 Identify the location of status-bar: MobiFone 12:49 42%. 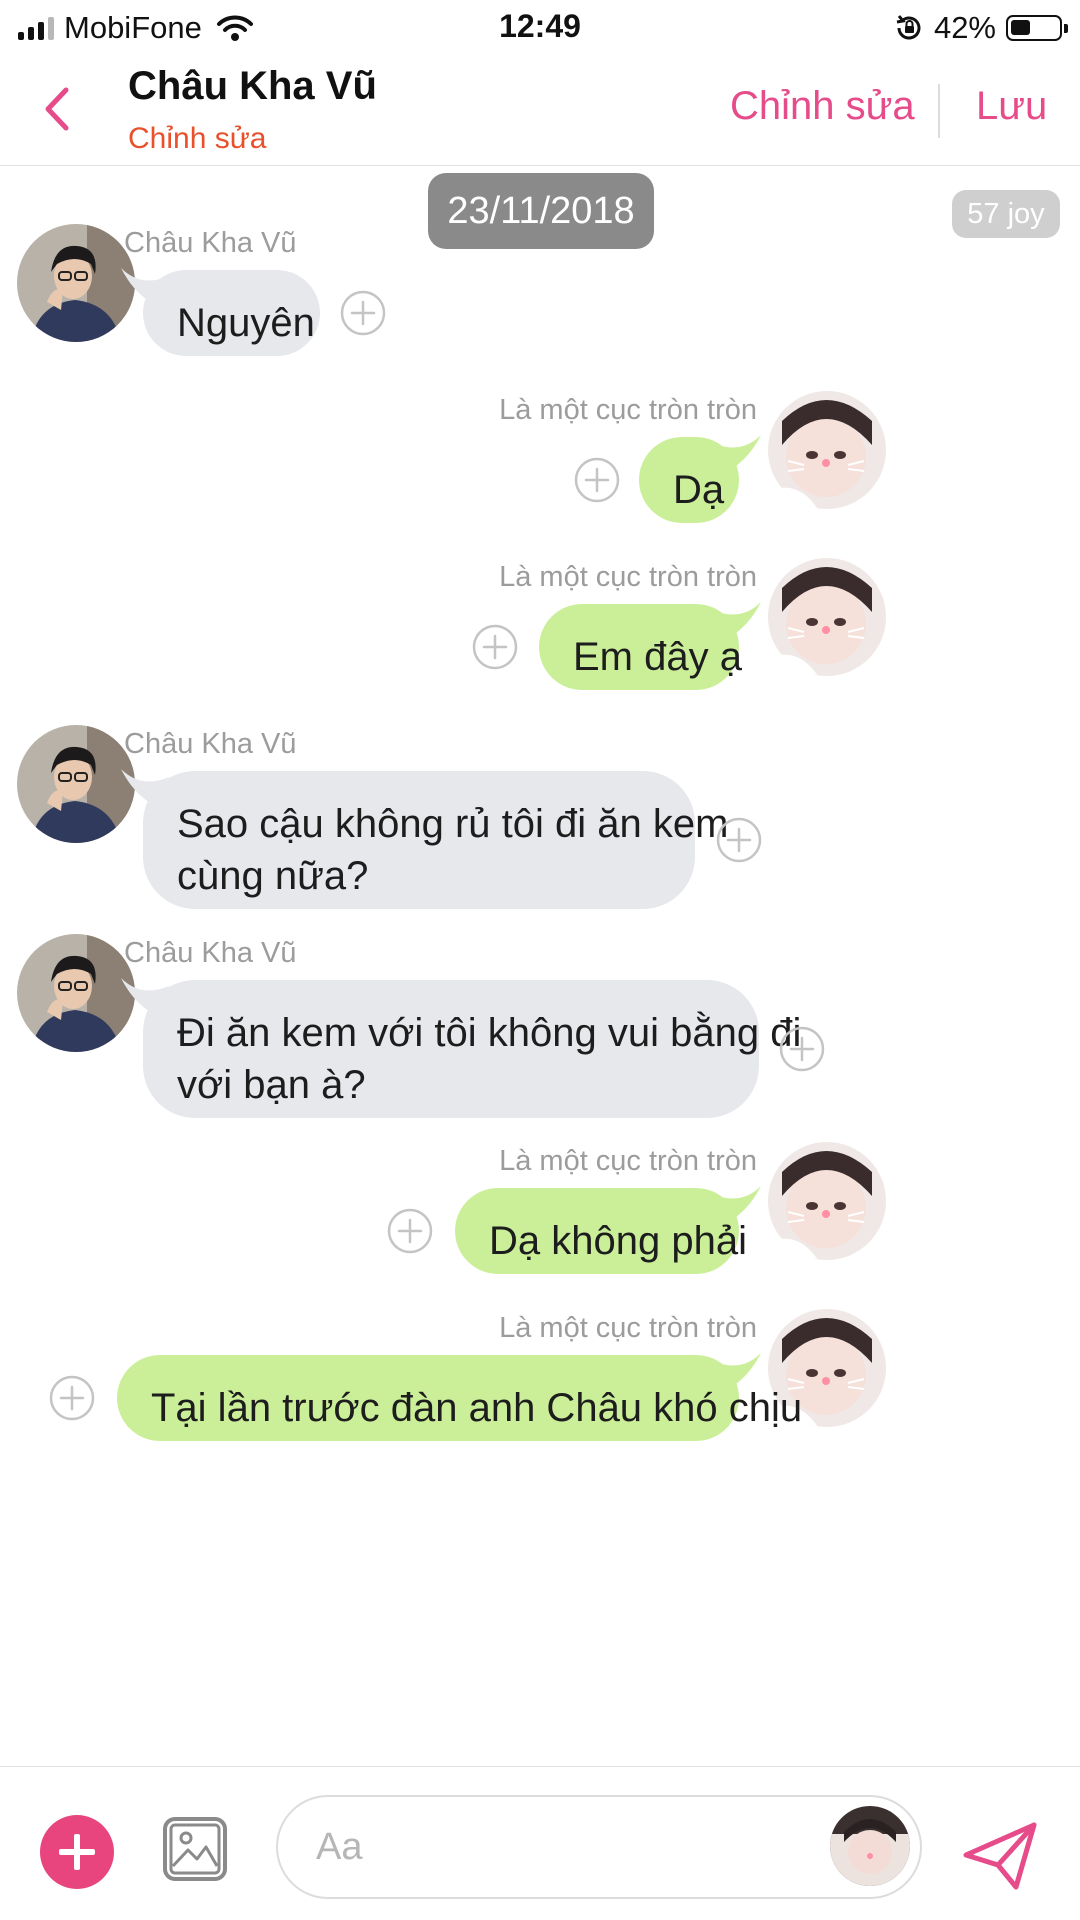
(540, 28).